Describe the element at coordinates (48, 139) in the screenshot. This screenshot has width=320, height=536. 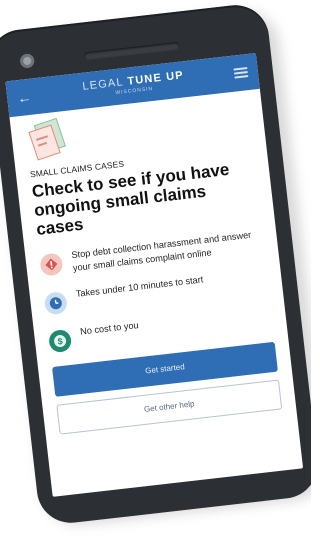
I see `documents-illustration` at that location.